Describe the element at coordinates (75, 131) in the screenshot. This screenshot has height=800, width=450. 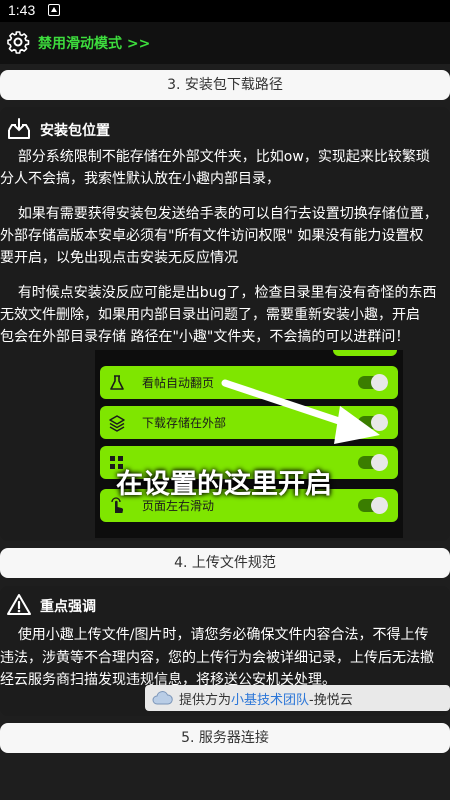
I see `card-title: 安装包位置` at that location.